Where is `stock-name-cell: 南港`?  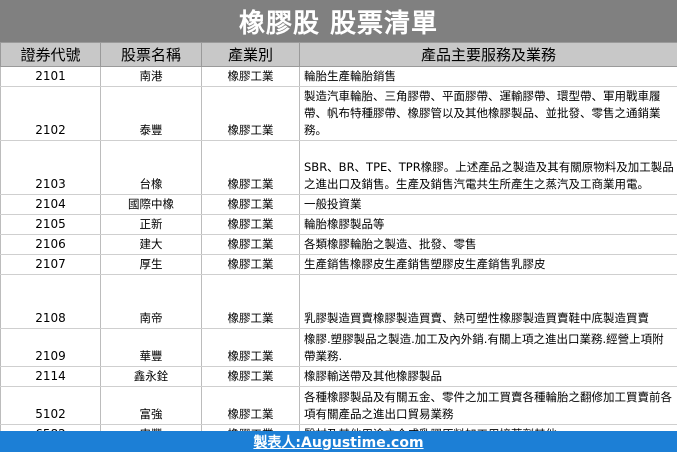
stock-name-cell: 南港 is located at coordinates (151, 76).